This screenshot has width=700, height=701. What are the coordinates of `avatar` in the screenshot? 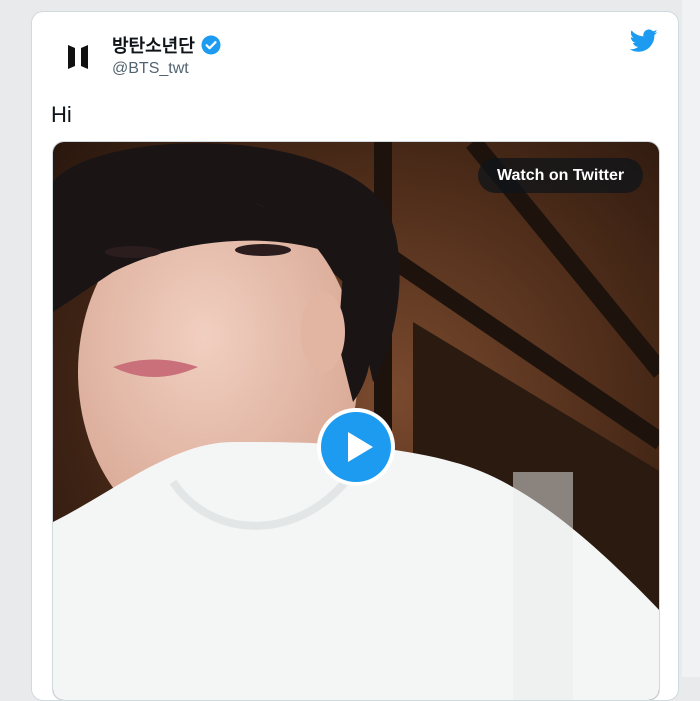 It's located at (77, 56).